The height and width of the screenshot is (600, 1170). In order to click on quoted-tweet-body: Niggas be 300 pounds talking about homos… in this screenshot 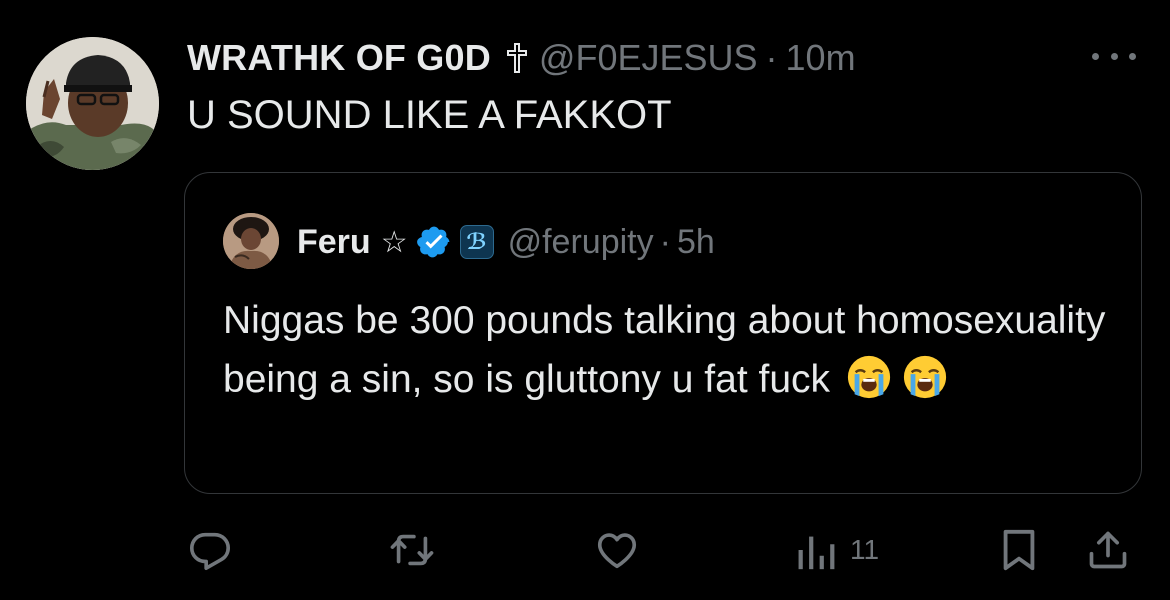, I will do `click(668, 350)`.